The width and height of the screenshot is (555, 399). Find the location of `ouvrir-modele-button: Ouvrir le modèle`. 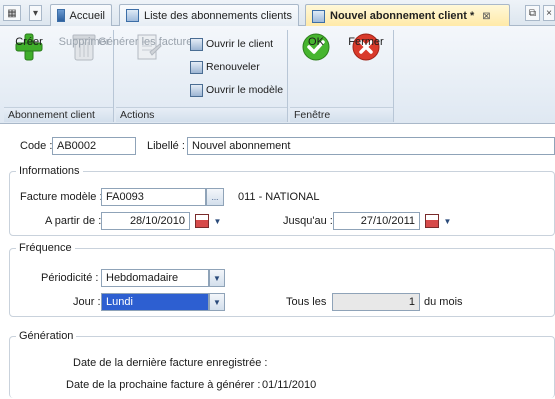

ouvrir-modele-button: Ouvrir le modèle is located at coordinates (236, 90).